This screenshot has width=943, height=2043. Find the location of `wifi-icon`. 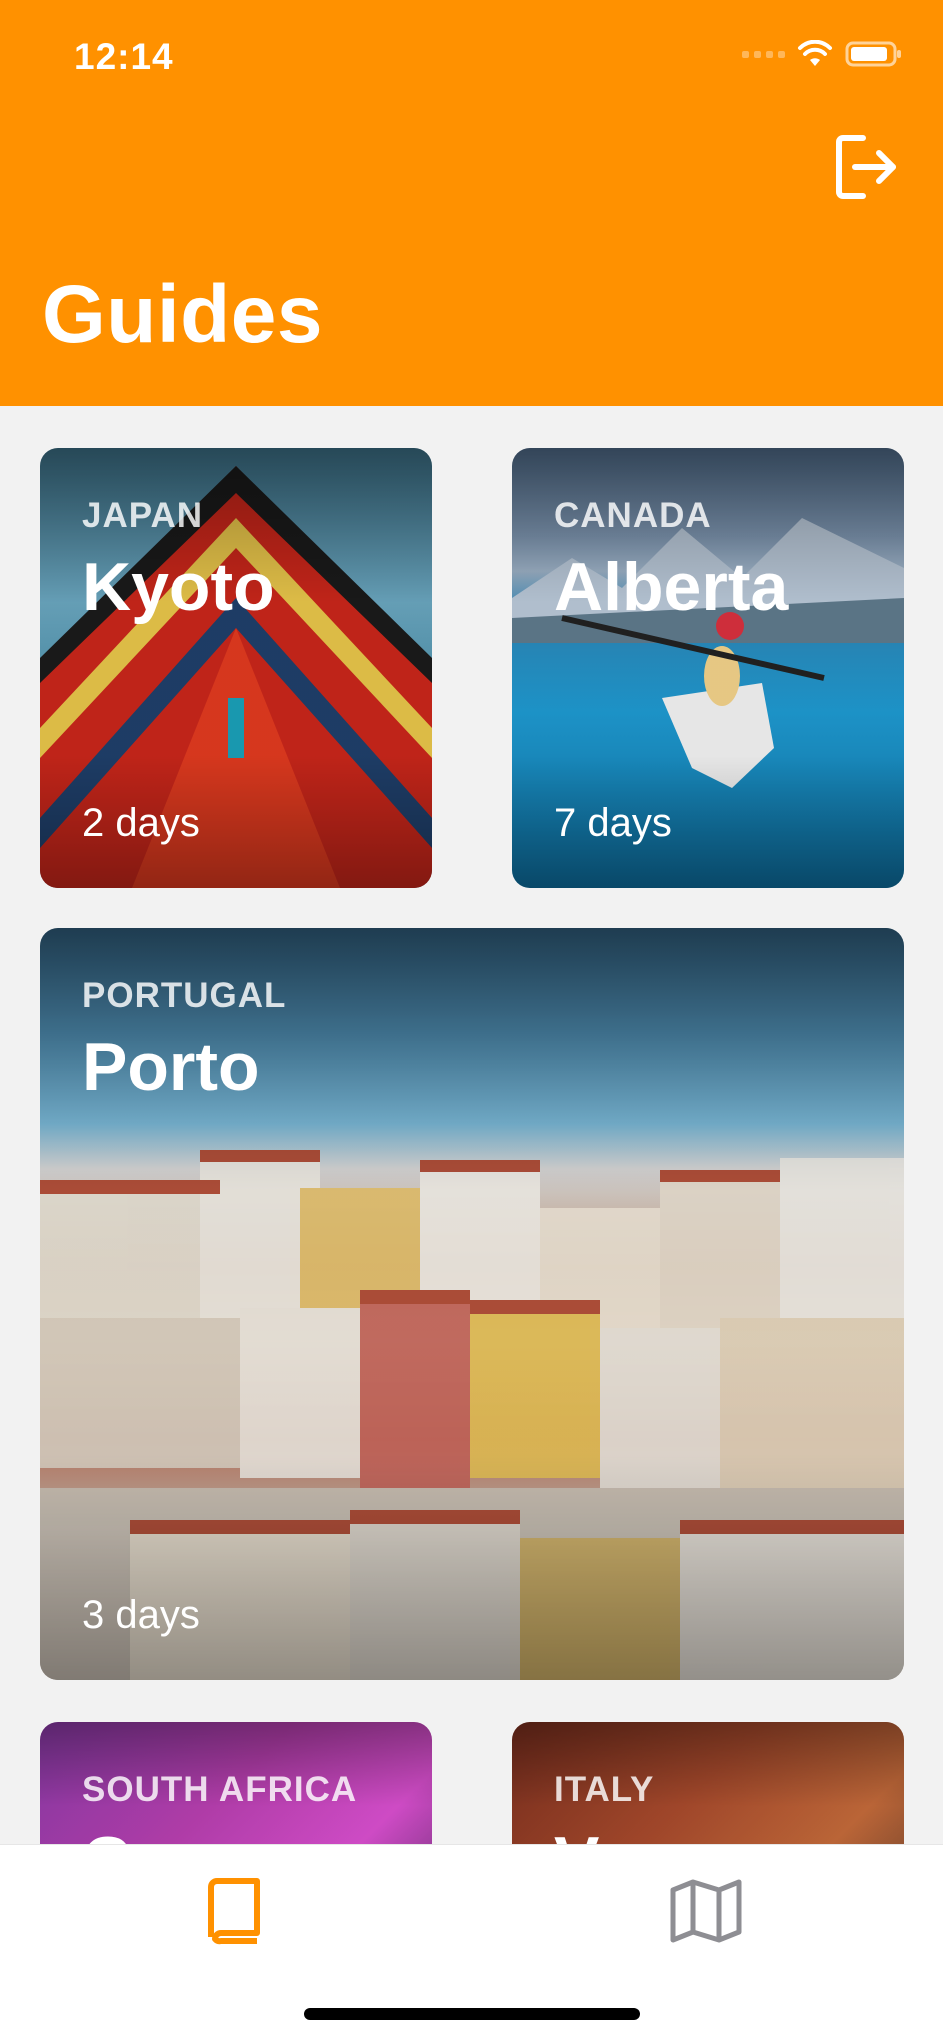

wifi-icon is located at coordinates (815, 53).